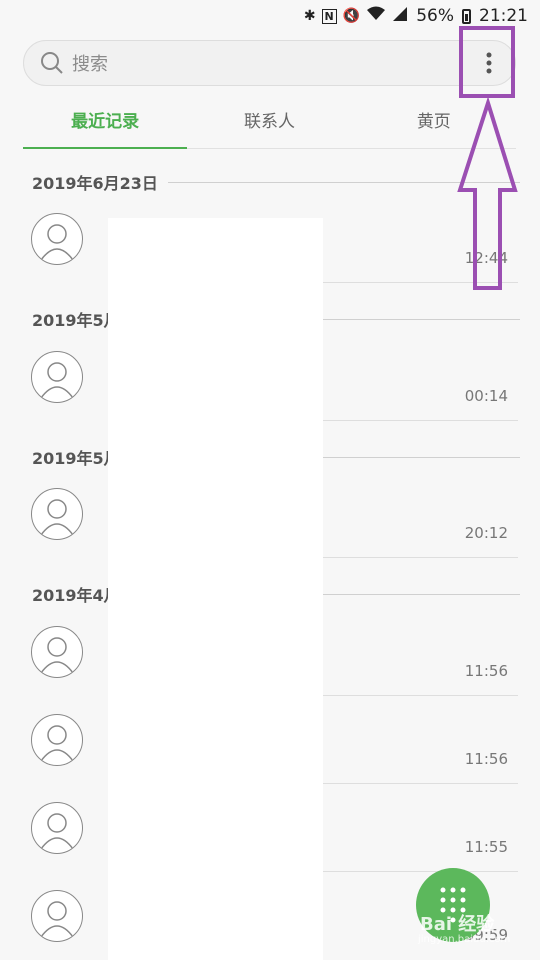 This screenshot has height=960, width=540. Describe the element at coordinates (376, 16) in the screenshot. I see `wifi-icon` at that location.